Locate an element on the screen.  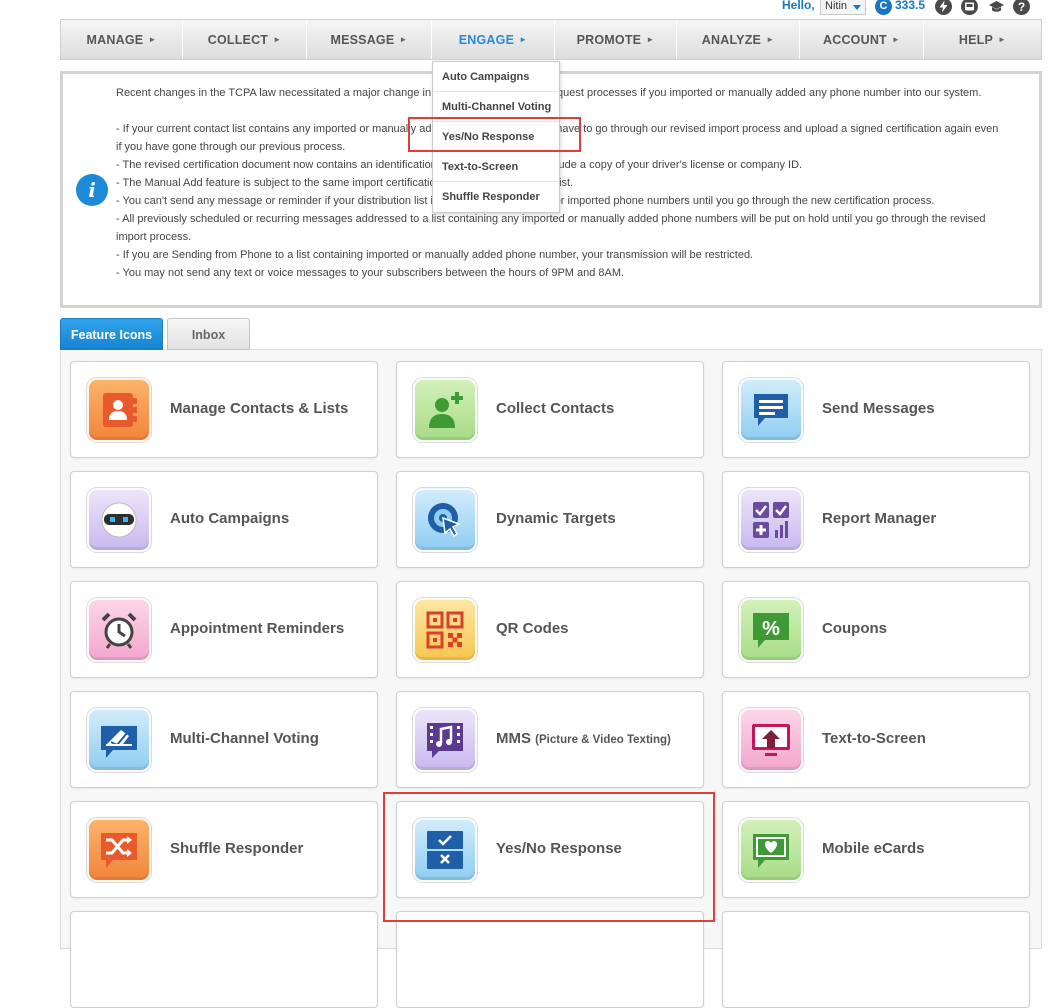
lightning-icon is located at coordinates (943, 7).